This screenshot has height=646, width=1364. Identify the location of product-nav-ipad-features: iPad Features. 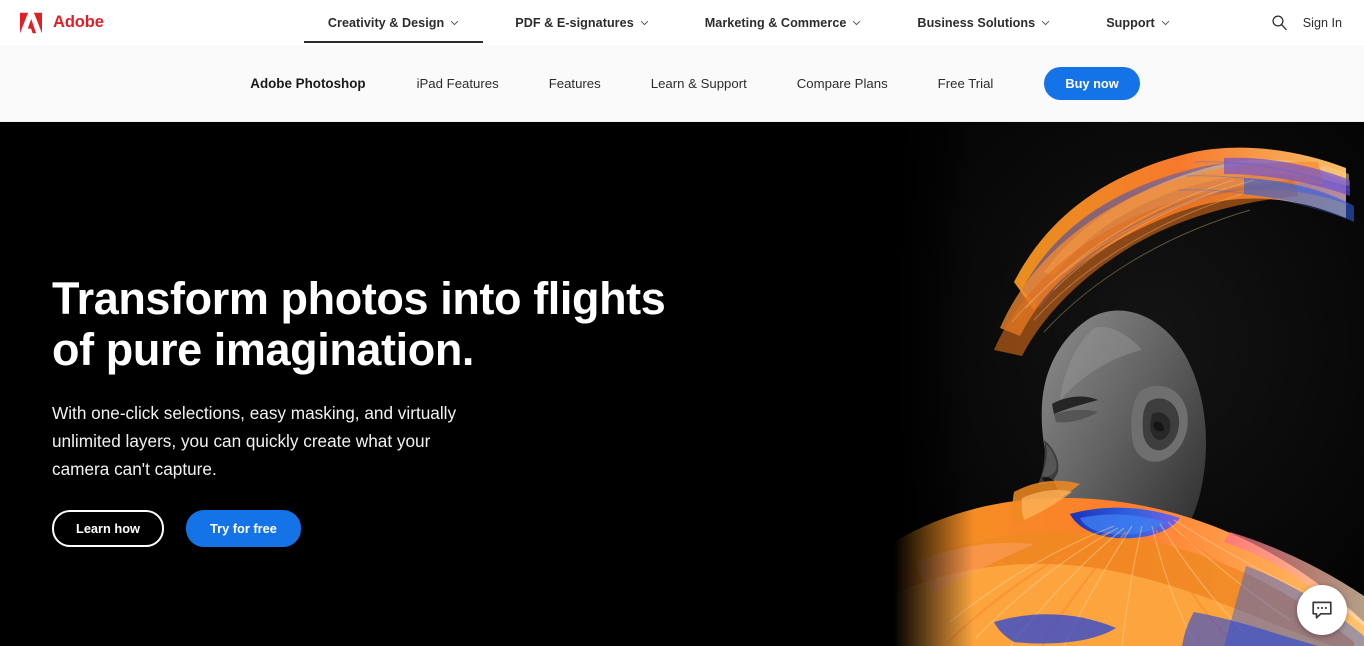
(458, 83).